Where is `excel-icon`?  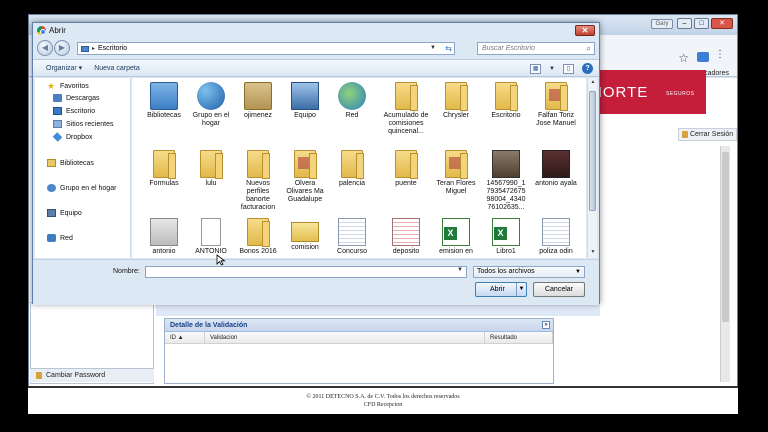
excel-icon is located at coordinates (456, 232).